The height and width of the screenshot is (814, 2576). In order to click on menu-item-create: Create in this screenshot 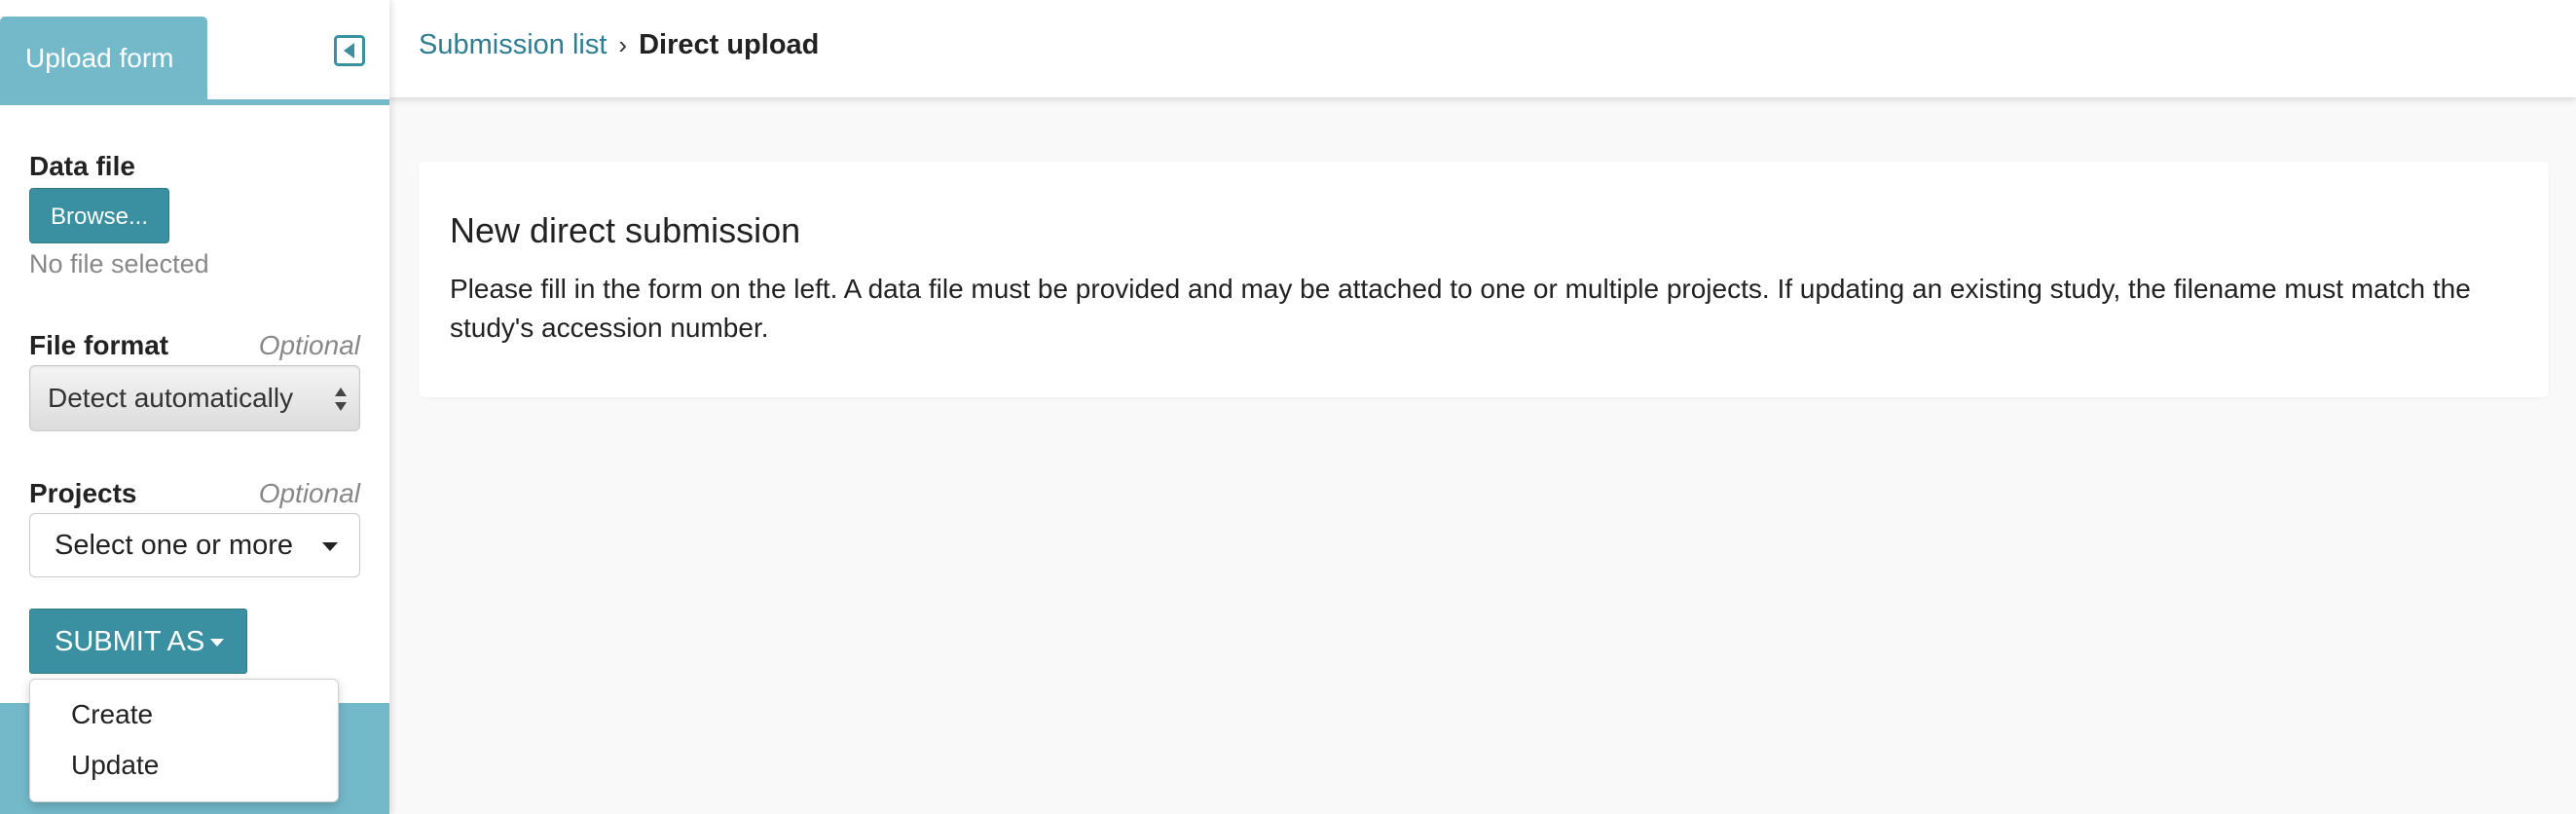, I will do `click(112, 714)`.